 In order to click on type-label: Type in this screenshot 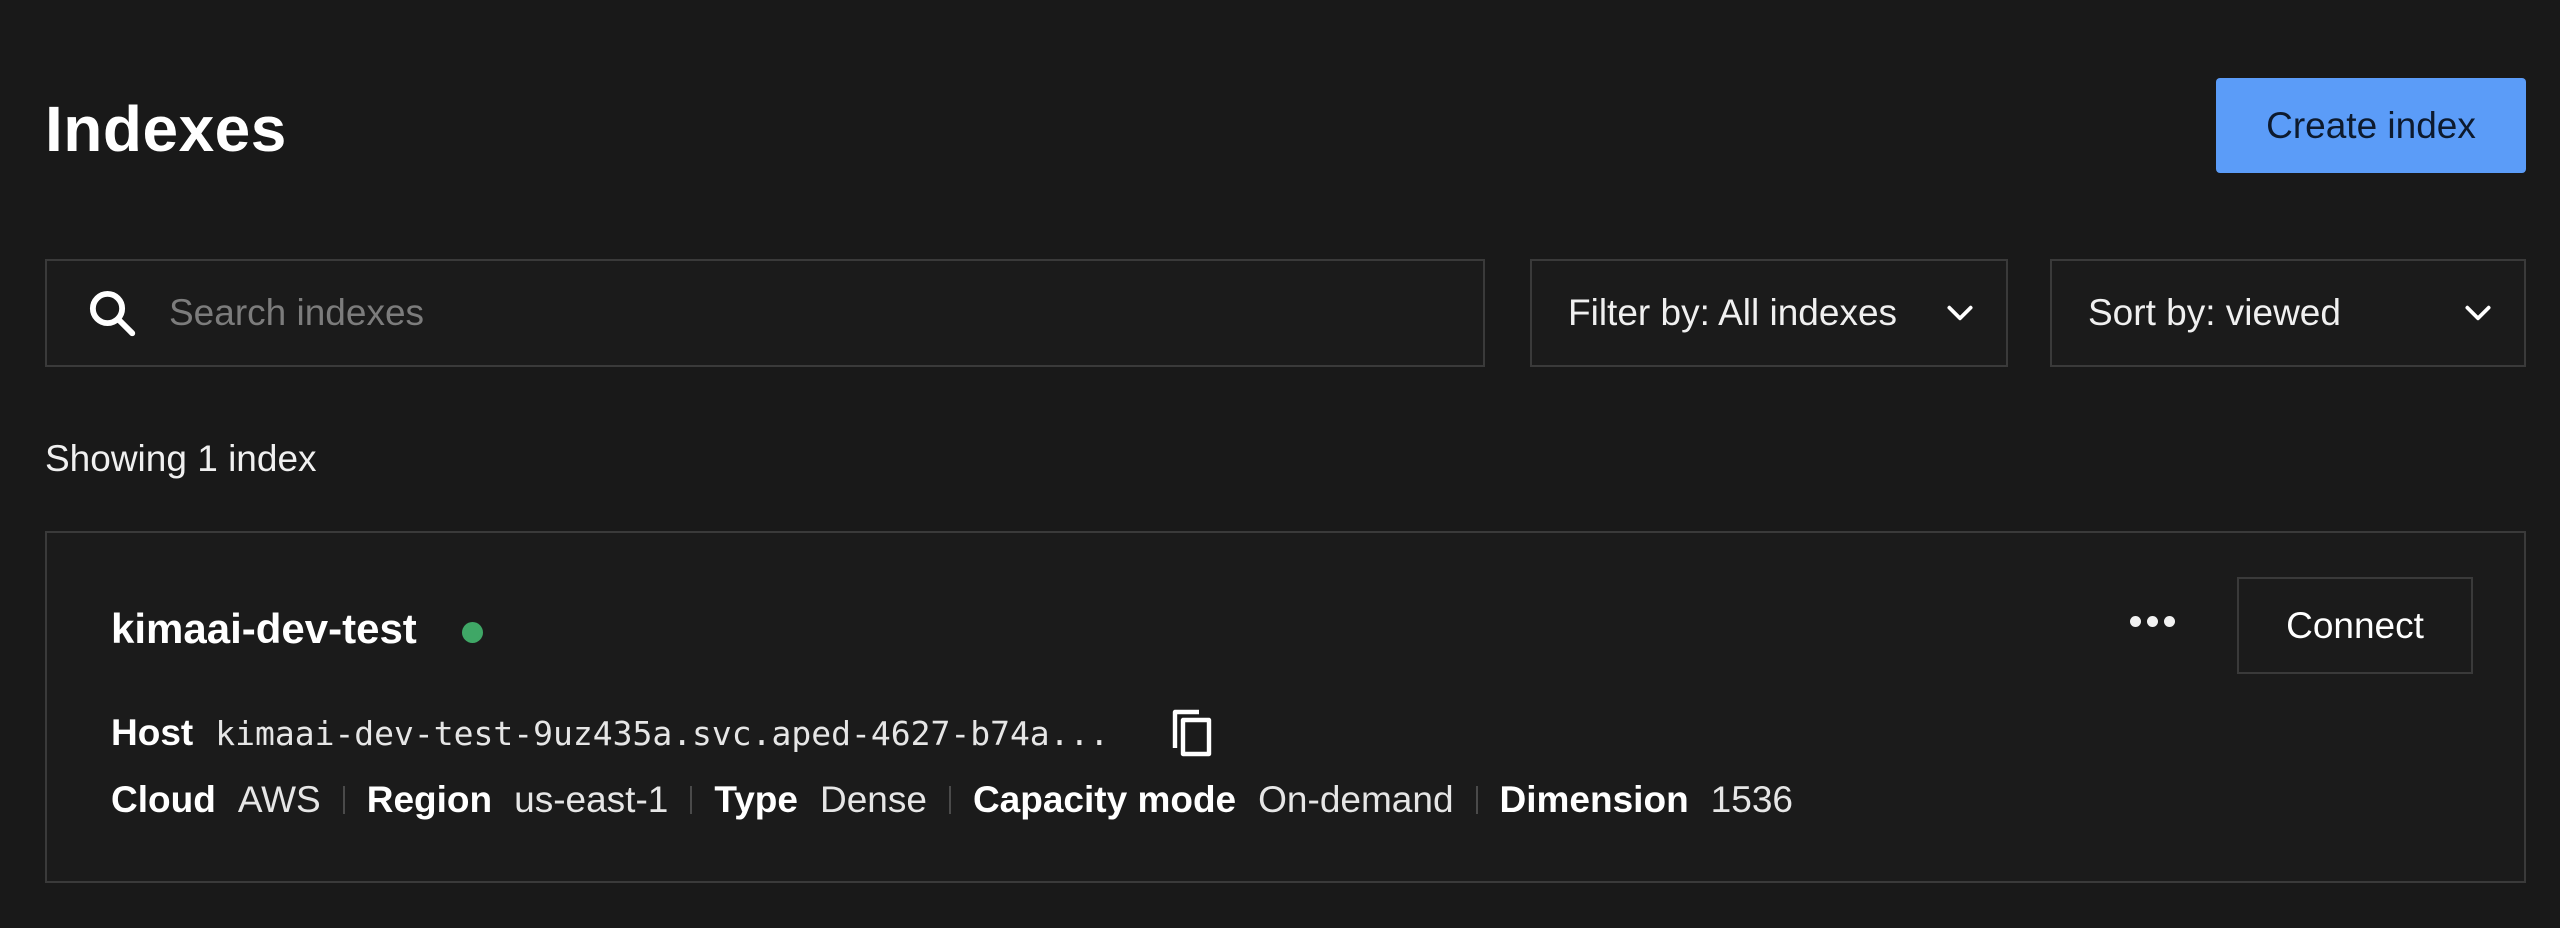, I will do `click(756, 799)`.